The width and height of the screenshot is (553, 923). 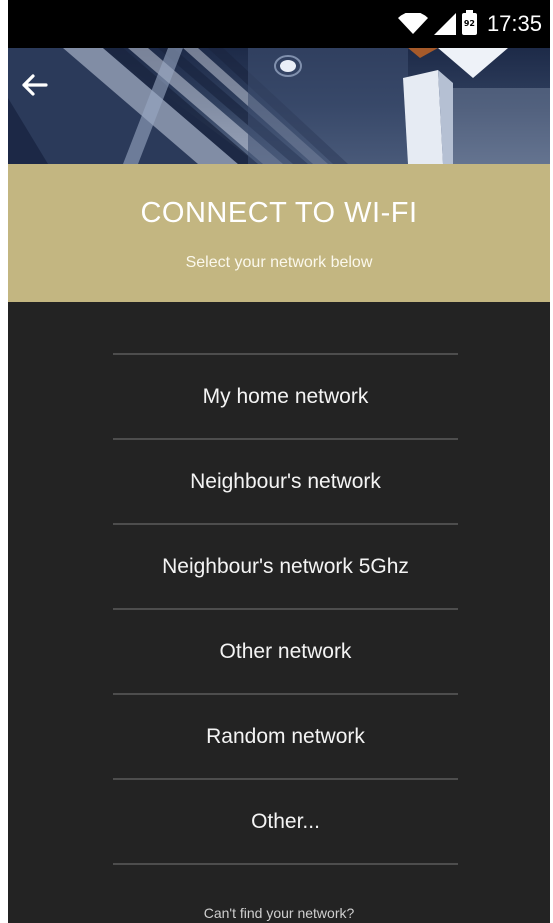 I want to click on status-time: 17:35, so click(x=514, y=23).